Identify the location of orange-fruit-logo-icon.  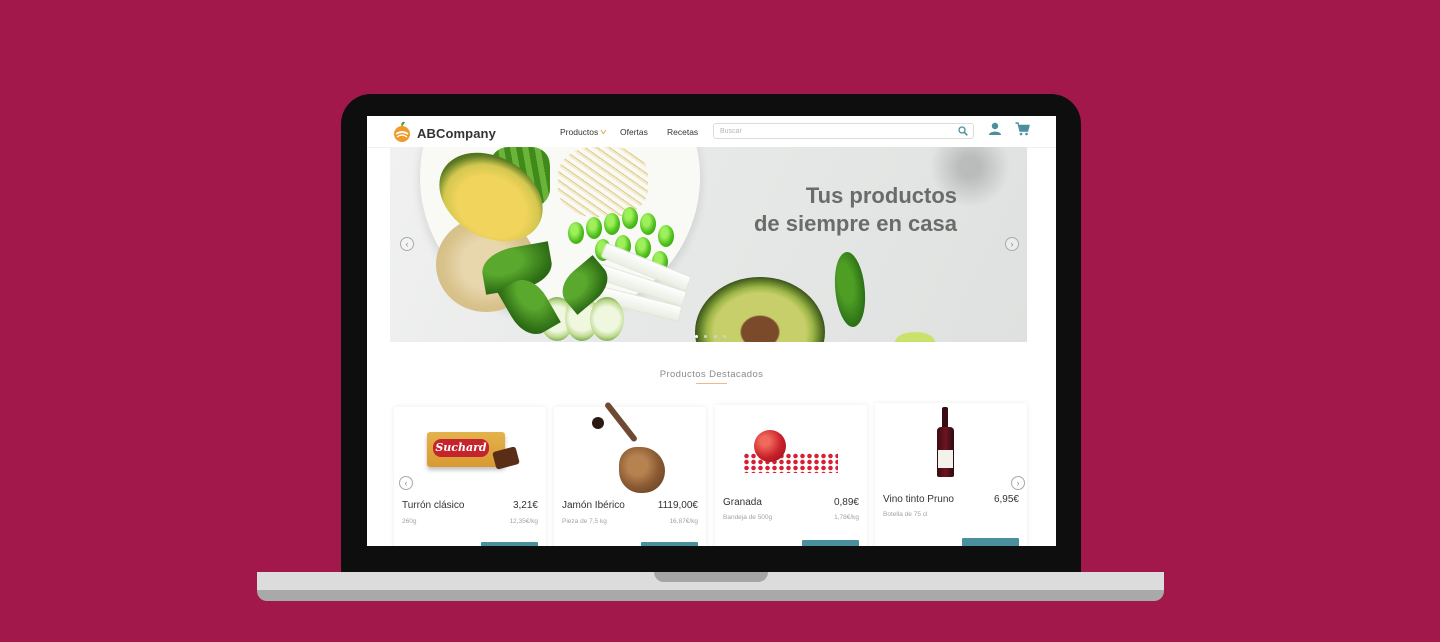
(402, 132).